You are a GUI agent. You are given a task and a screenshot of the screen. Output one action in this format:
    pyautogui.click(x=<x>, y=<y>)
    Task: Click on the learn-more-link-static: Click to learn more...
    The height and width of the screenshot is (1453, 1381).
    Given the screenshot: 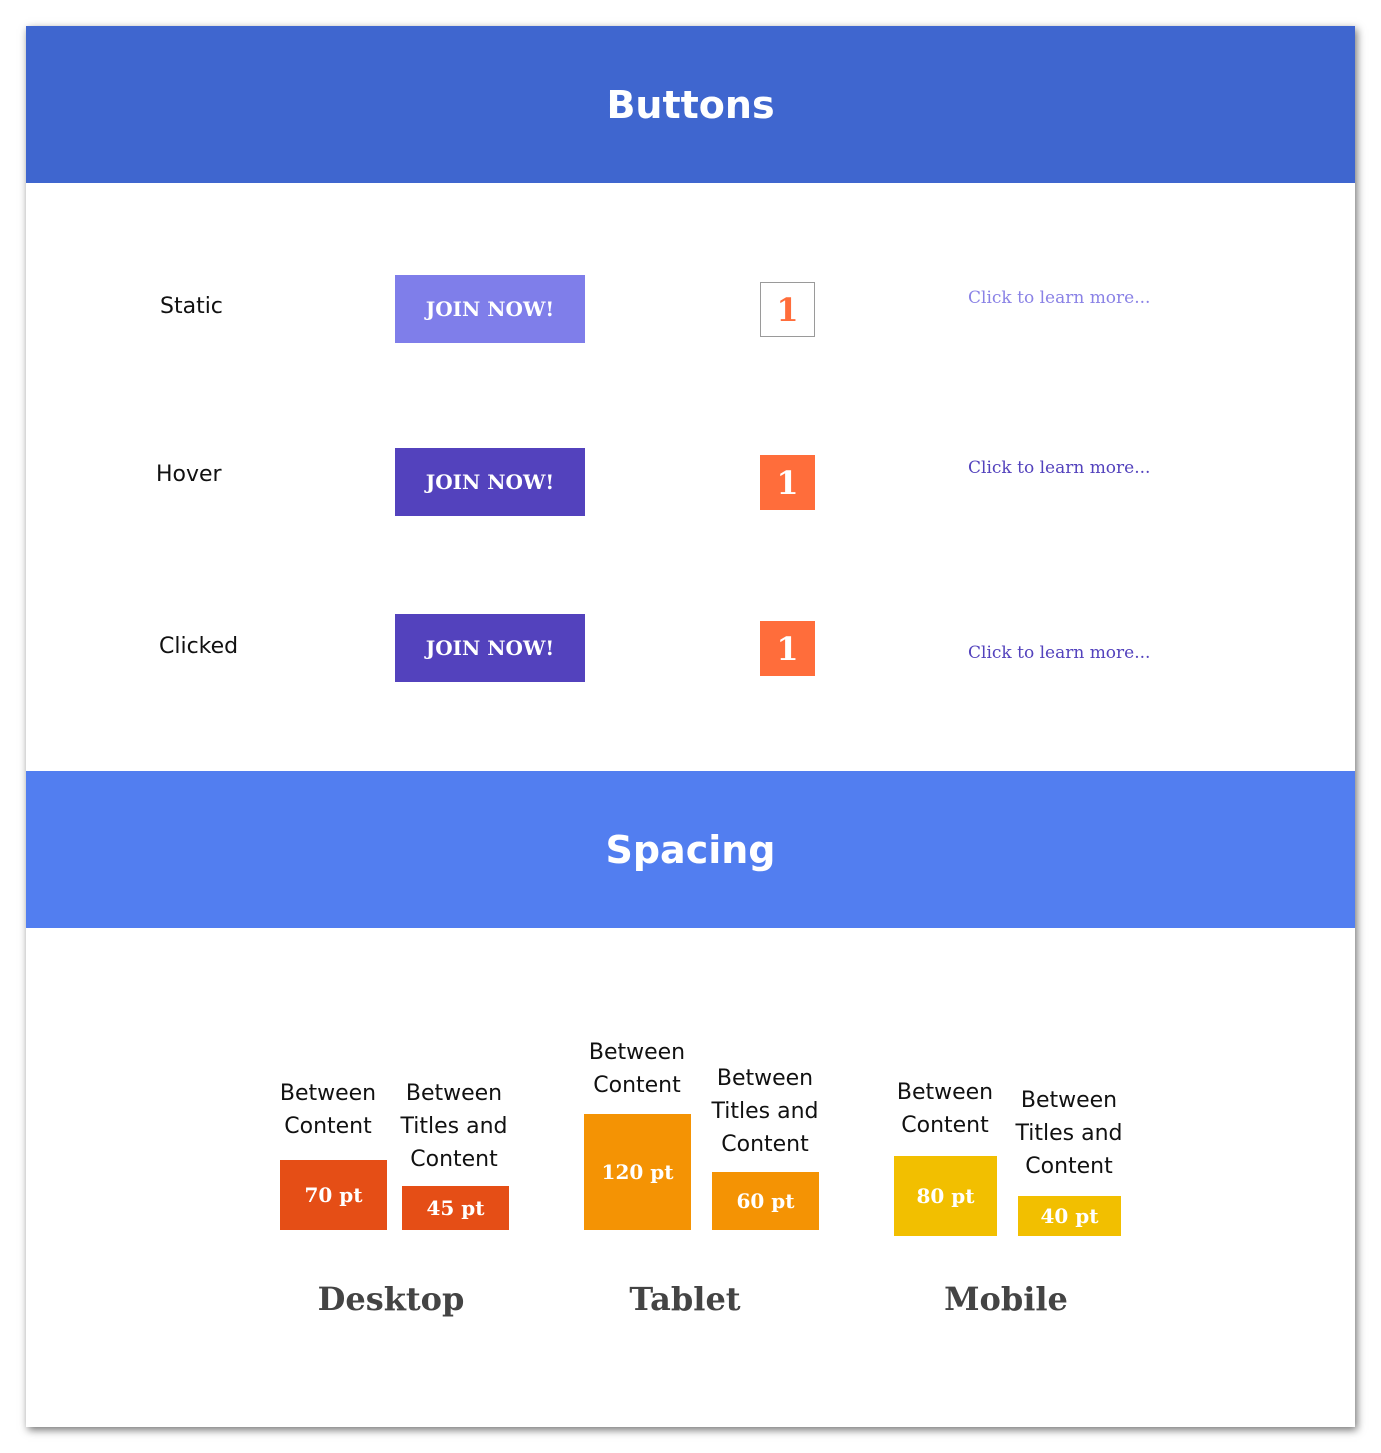 What is the action you would take?
    pyautogui.click(x=1059, y=298)
    